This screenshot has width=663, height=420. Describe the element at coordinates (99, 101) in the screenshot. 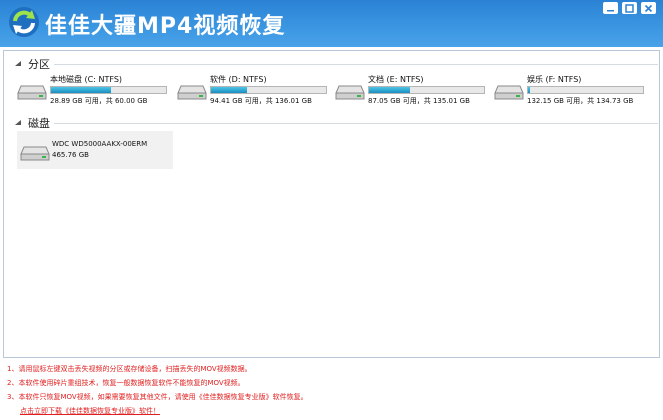

I see `partition-capacity: 28.89 GB 可用，共 60.00 GB` at that location.